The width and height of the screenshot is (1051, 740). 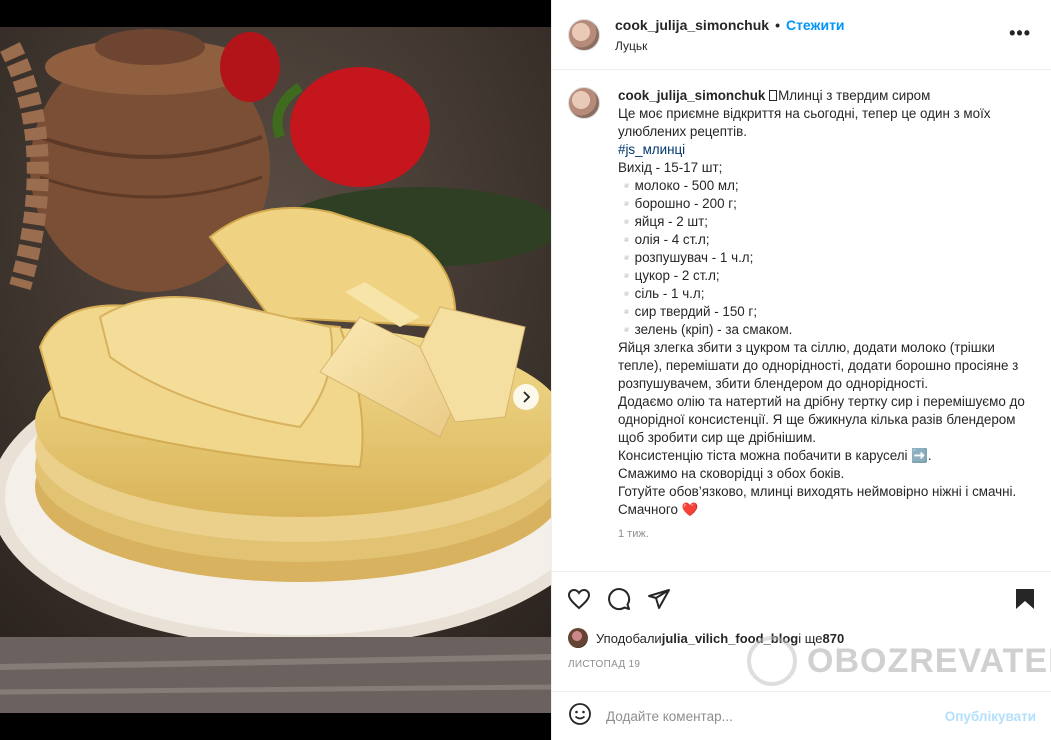 I want to click on save-button, so click(x=1025, y=599).